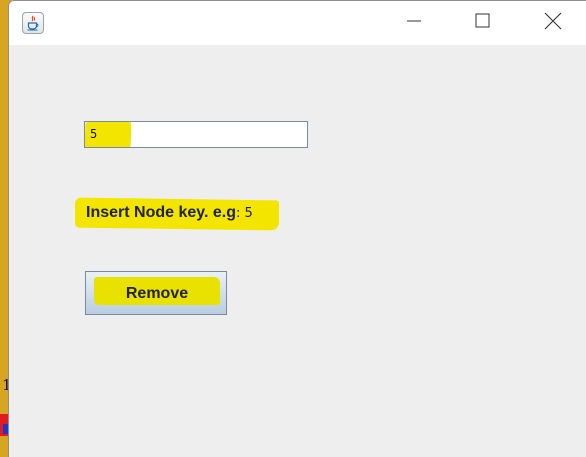 The image size is (586, 457). I want to click on minimize-button, so click(414, 23).